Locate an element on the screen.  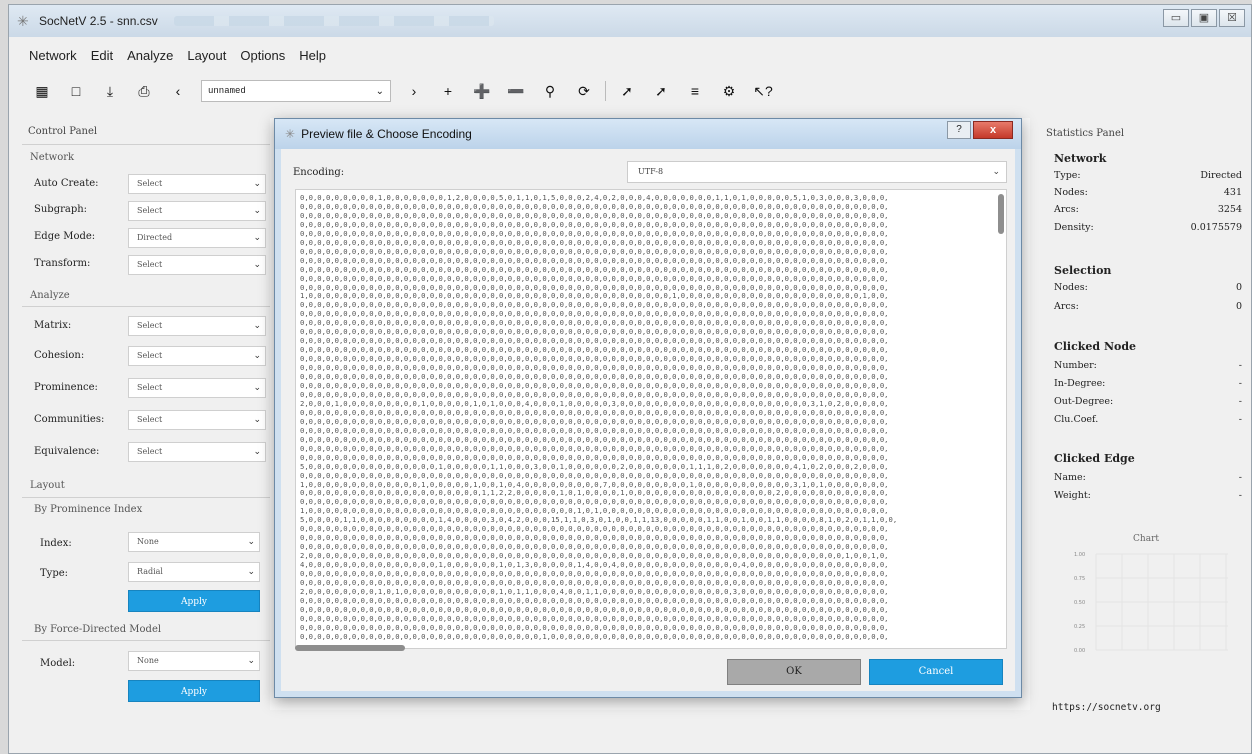
menu-edit: Edit is located at coordinates (102, 55).